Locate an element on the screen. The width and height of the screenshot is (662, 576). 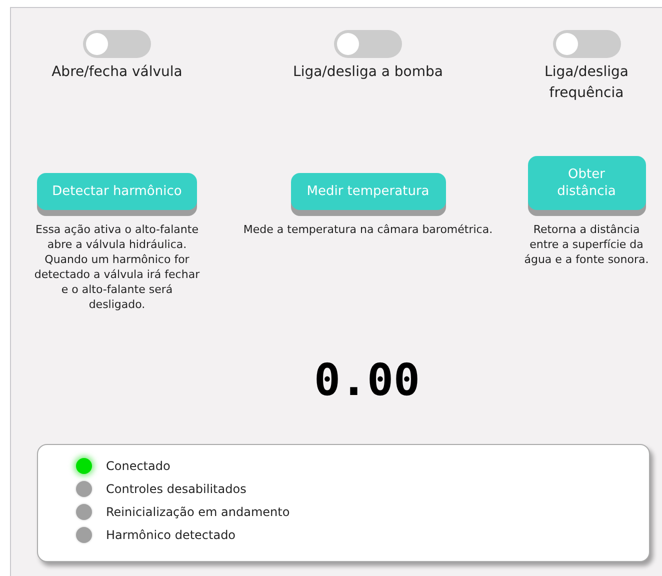
status-label: Conectado is located at coordinates (138, 466).